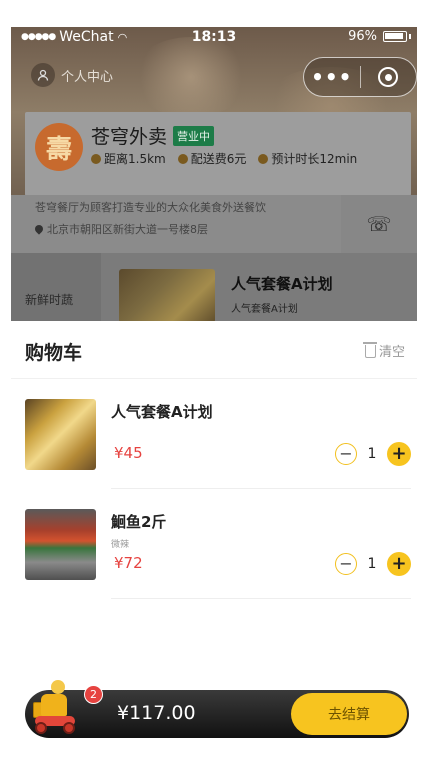 This screenshot has height=761, width=426. Describe the element at coordinates (214, 350) in the screenshot. I see `cart-header: 购物车 清空` at that location.